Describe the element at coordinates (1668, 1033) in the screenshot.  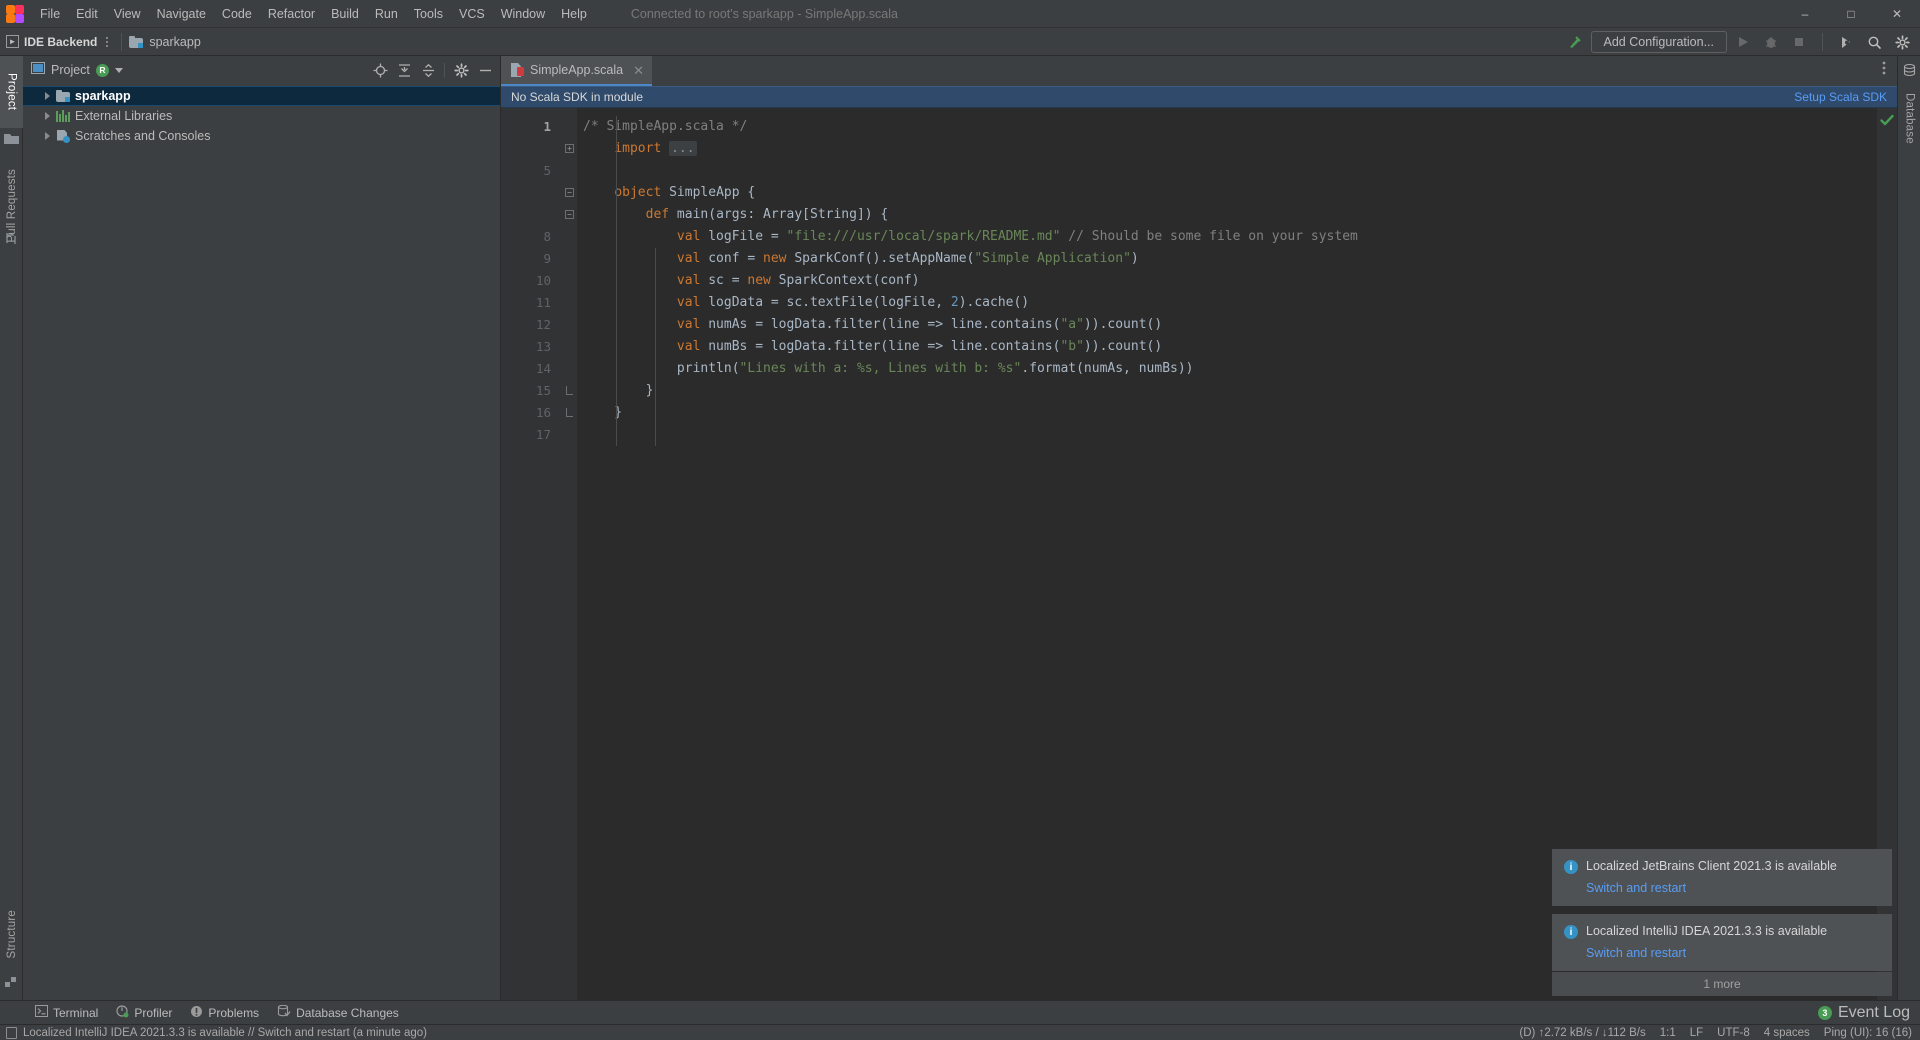
I see `status-item-1: 1:1` at that location.